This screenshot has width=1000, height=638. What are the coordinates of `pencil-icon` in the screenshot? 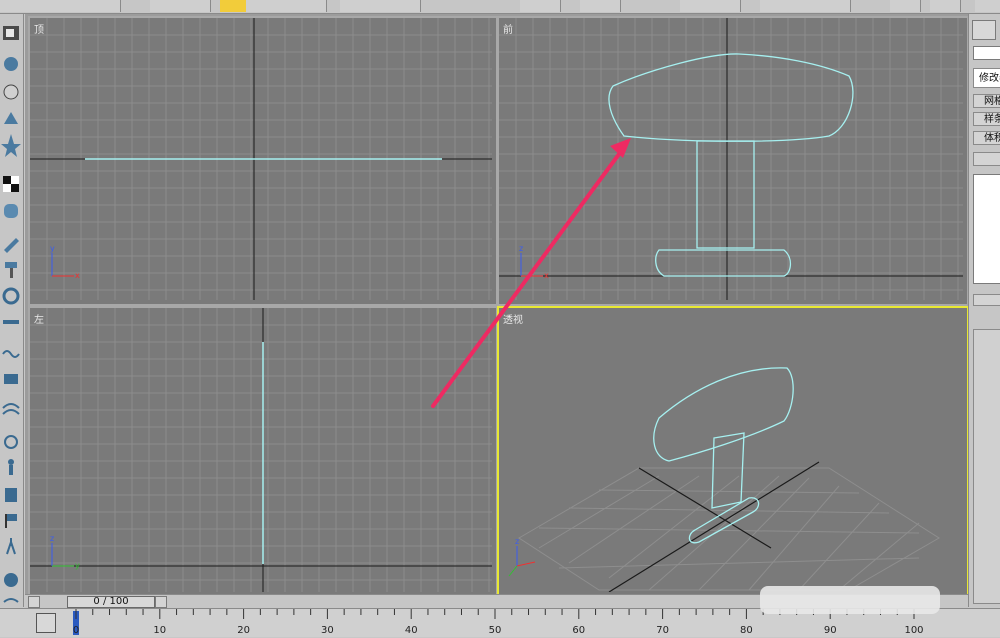 It's located at (11, 245).